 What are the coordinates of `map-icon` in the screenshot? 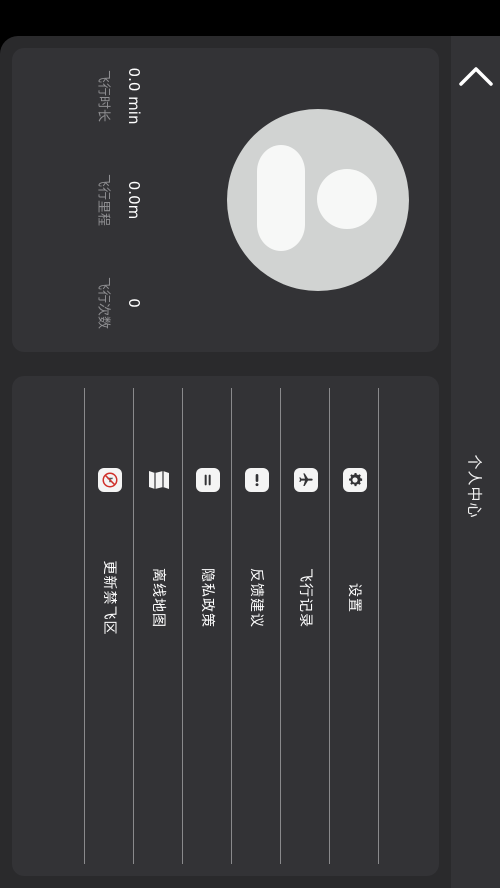 It's located at (159, 480).